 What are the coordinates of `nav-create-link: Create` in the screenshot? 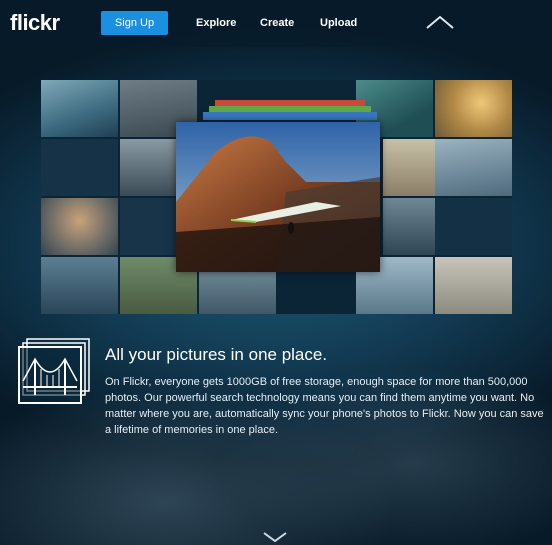 It's located at (277, 23).